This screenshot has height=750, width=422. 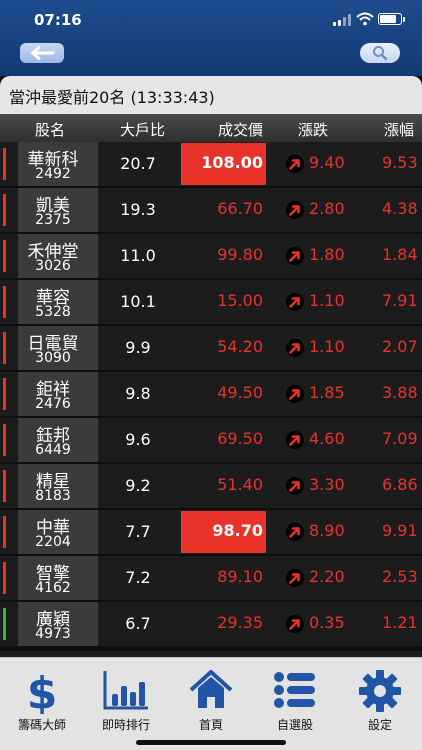 What do you see at coordinates (138, 209) in the screenshot?
I see `major-holder-ratio: 19.3` at bounding box center [138, 209].